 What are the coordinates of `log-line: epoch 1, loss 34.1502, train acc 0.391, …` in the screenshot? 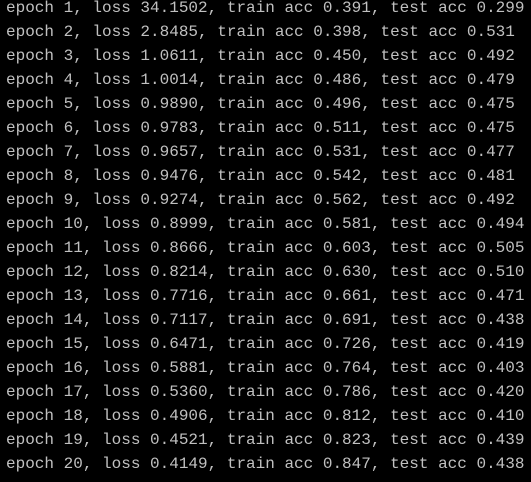 It's located at (265, 8).